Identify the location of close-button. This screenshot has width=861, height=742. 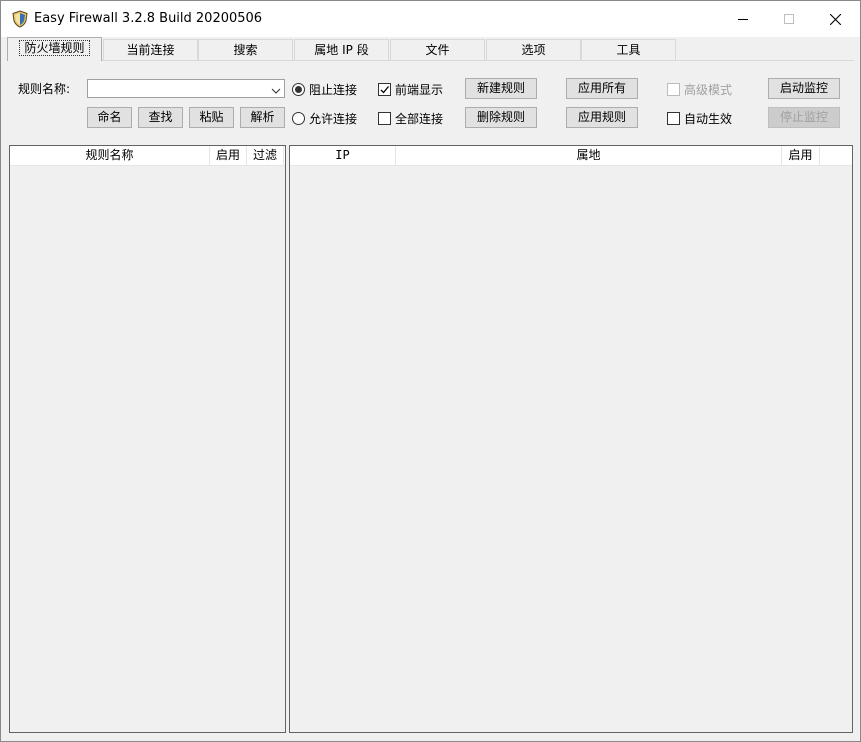
(835, 19).